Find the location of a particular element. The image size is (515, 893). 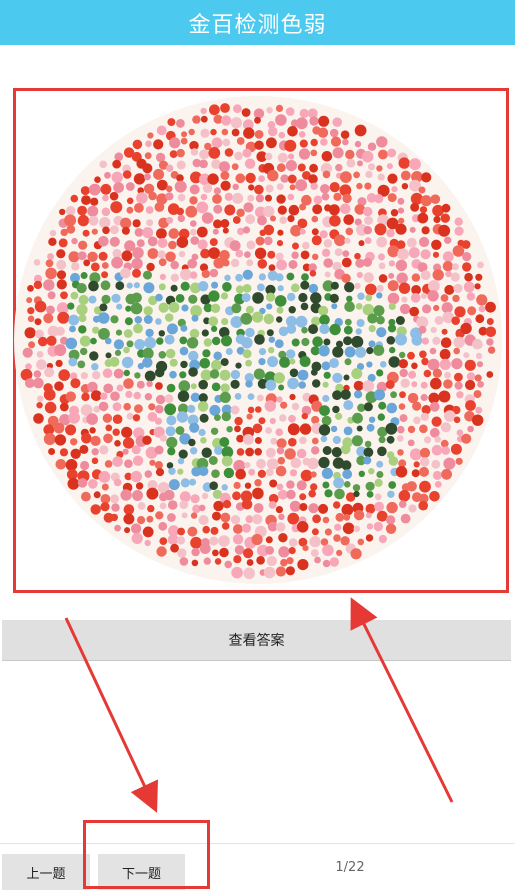

view-answer-button: 查看答案 is located at coordinates (256, 640).